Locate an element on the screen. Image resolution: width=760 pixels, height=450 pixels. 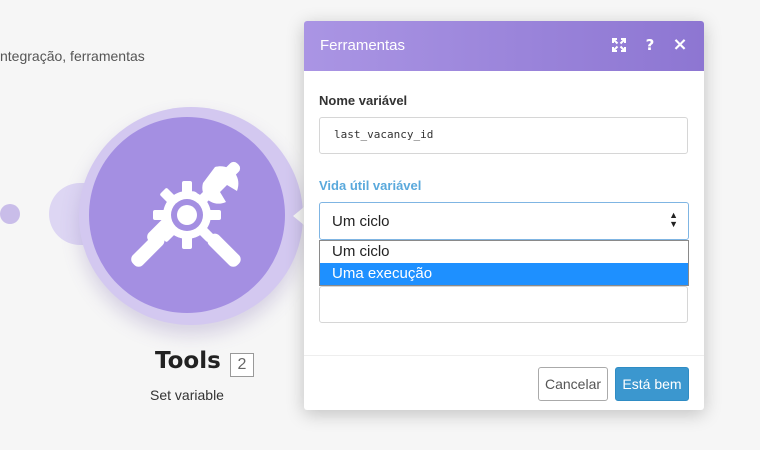
variable-name-field: last_vacancy_id is located at coordinates (503, 135).